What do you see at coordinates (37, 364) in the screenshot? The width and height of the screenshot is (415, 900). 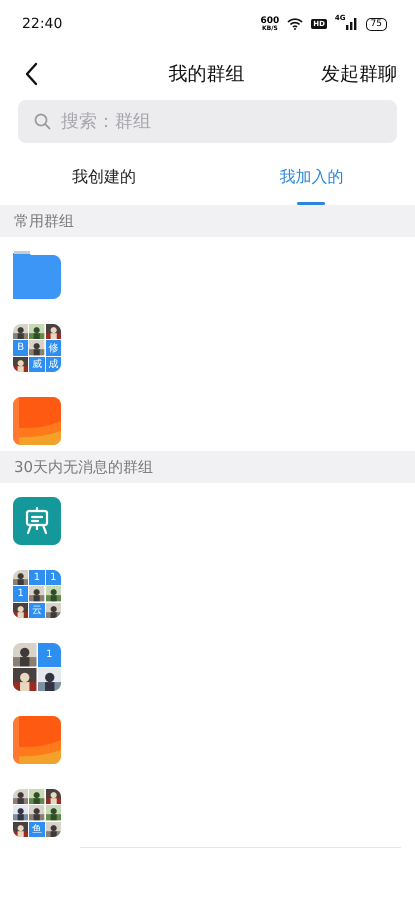 I see `letter-avatar: 威` at bounding box center [37, 364].